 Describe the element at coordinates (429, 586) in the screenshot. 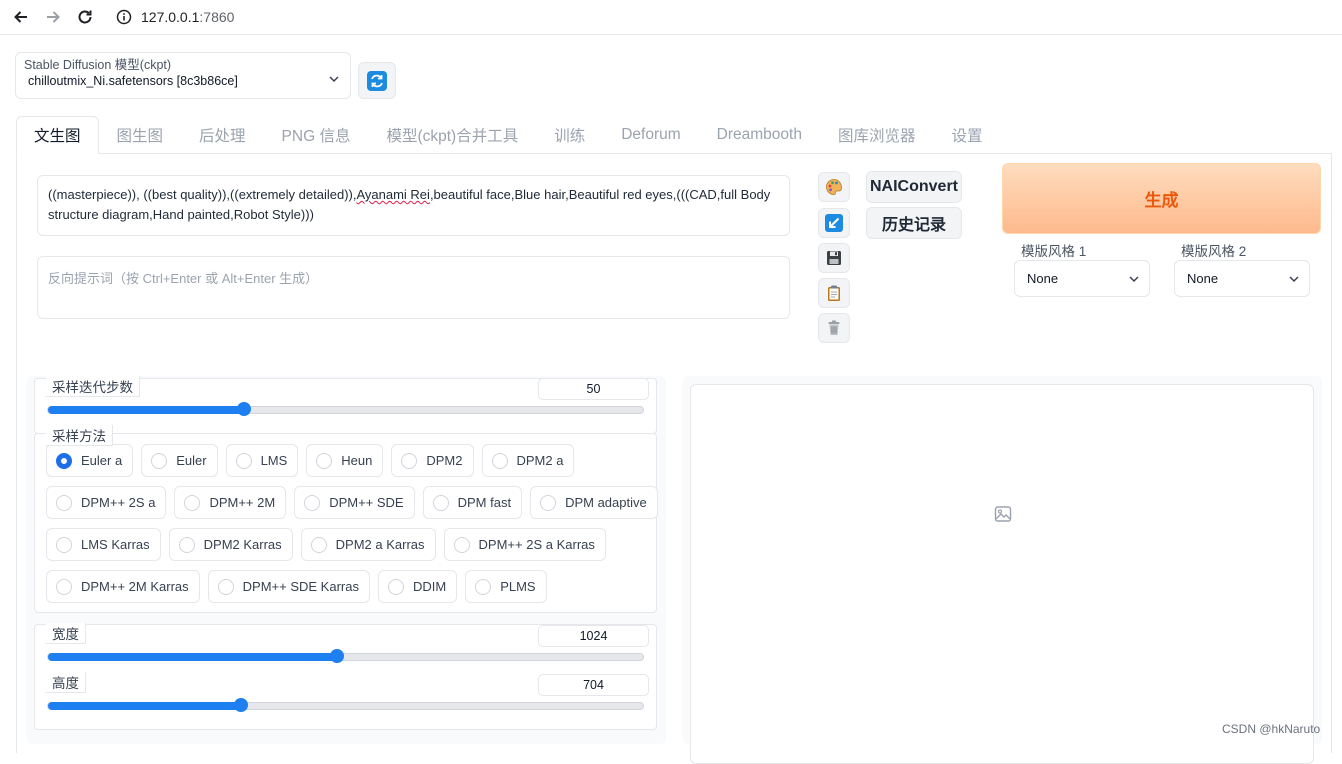

I see `sampler-option-label: DDIM` at that location.